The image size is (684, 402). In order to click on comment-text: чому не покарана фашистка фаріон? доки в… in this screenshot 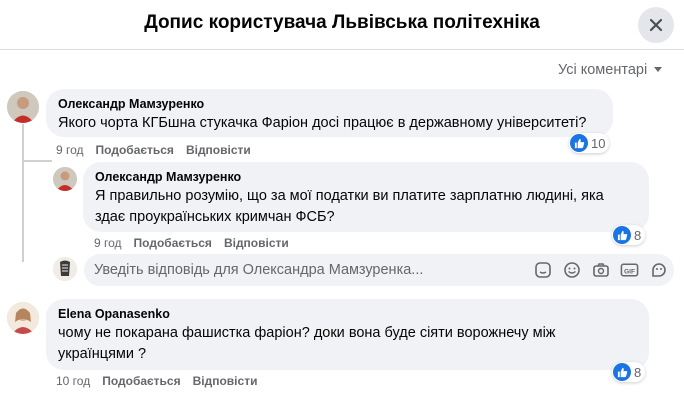, I will do `click(307, 343)`.